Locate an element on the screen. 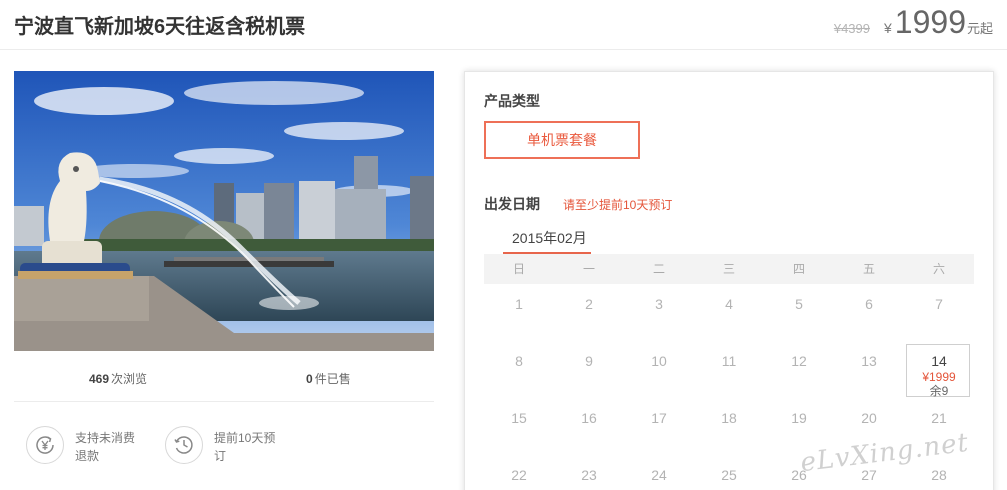 Image resolution: width=1007 pixels, height=490 pixels. day-number: 9 is located at coordinates (589, 361).